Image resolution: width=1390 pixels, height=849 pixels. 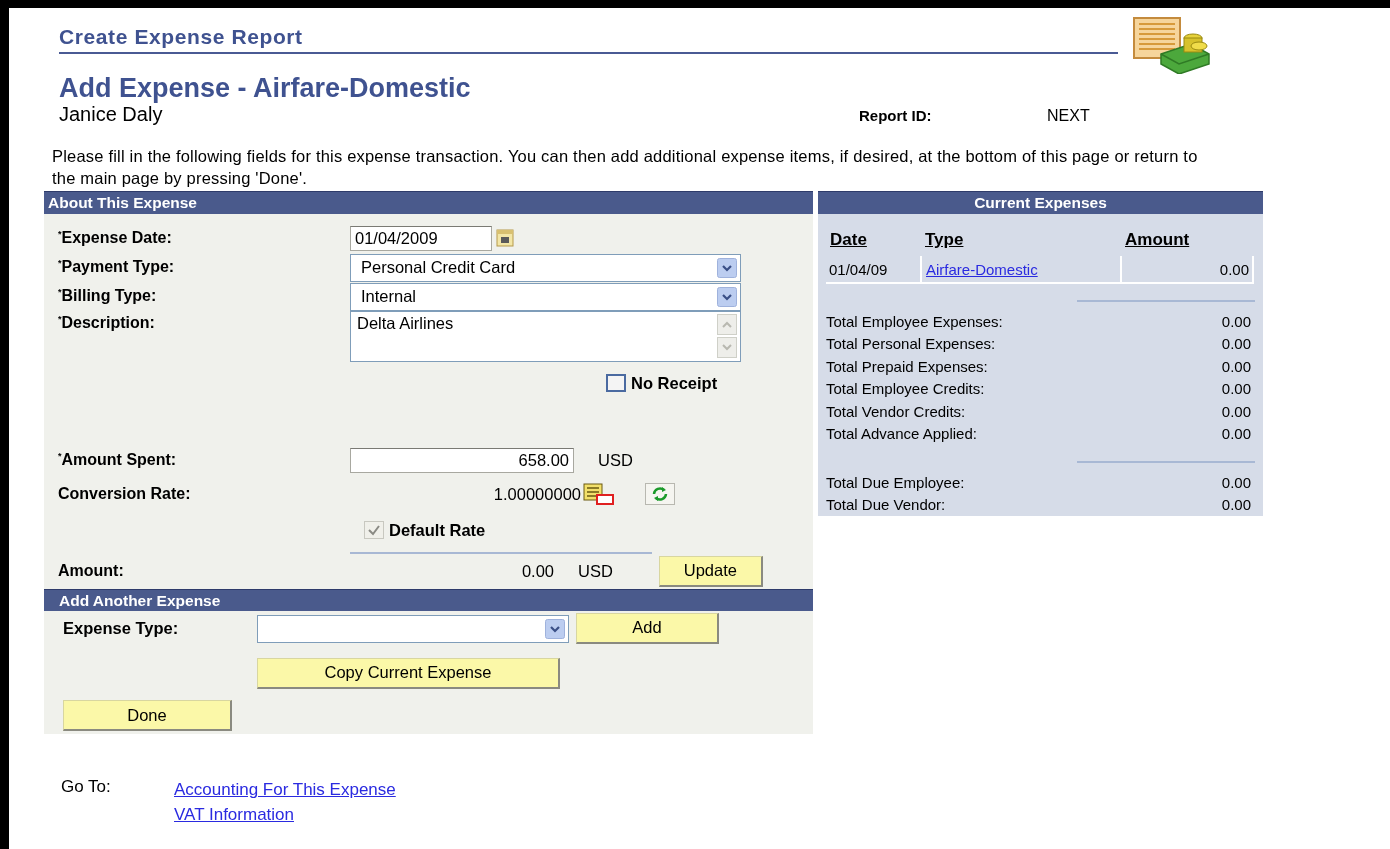 I want to click on copy-expense-button: Copy Current Expense, so click(x=408, y=673).